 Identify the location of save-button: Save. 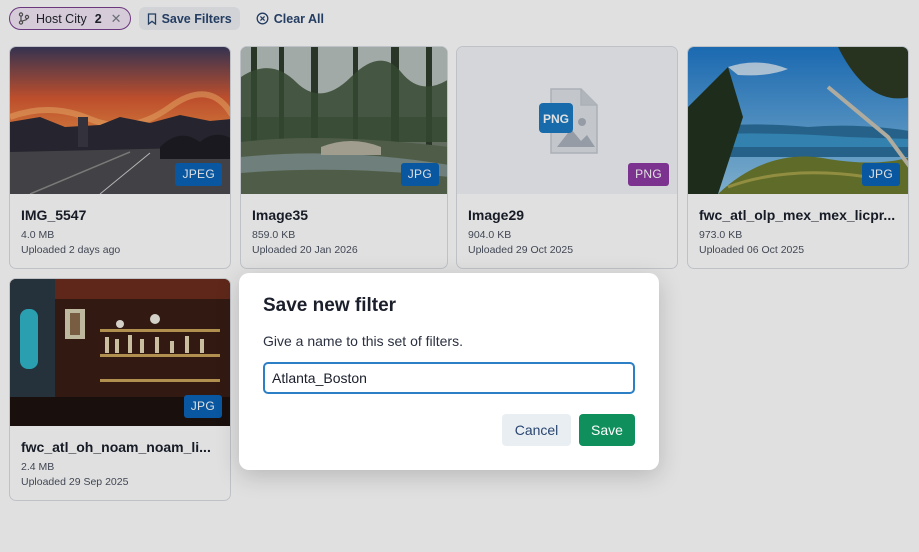
(607, 430).